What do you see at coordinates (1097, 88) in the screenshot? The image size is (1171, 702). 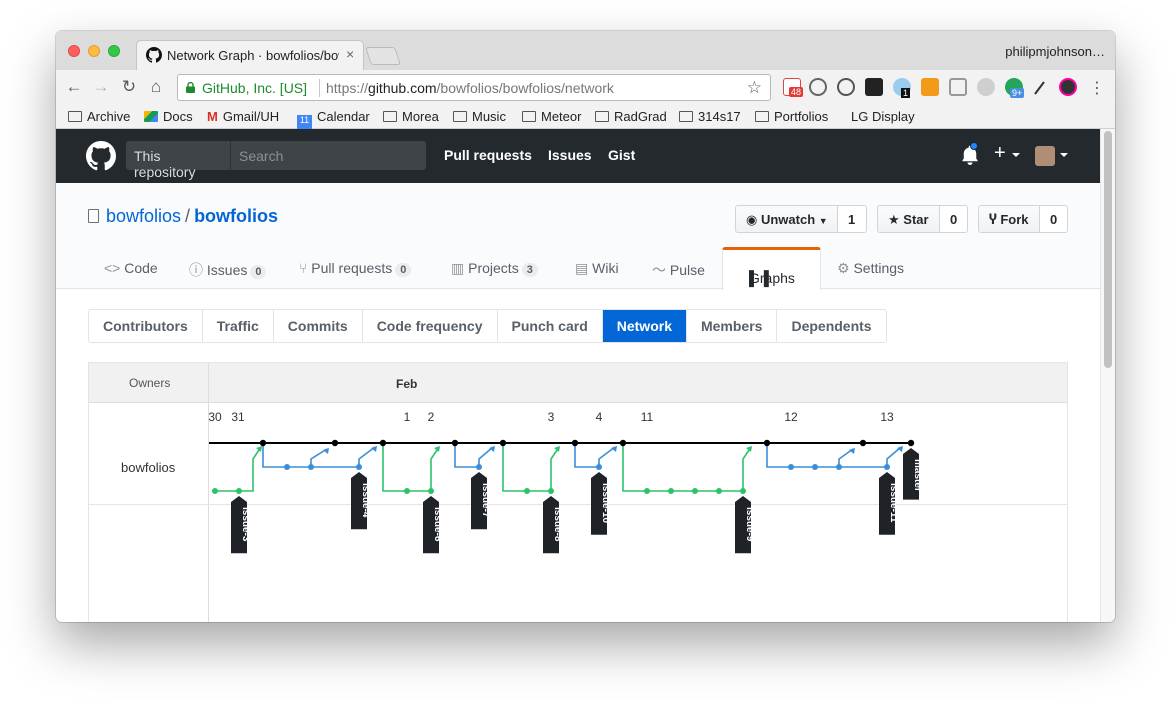 I see `browser-menu-icon: ⋮` at bounding box center [1097, 88].